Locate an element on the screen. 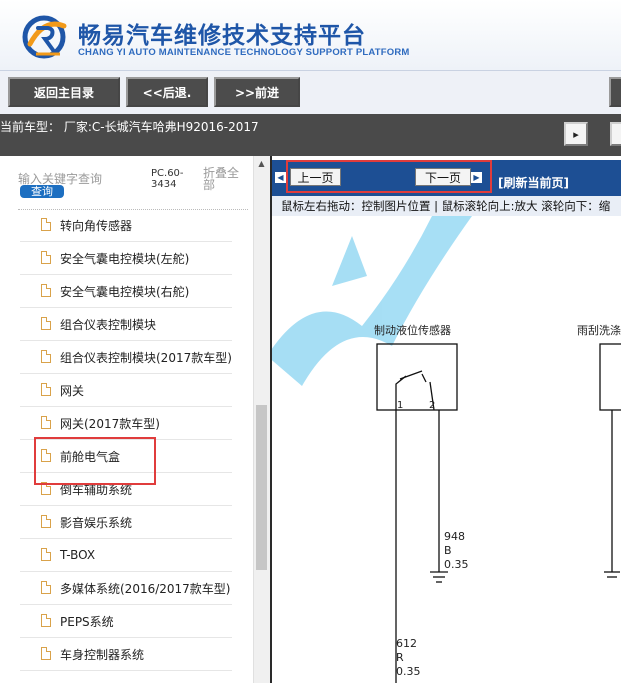 Image resolution: width=621 pixels, height=683 pixels. sidebar-list-item: 组合仪表控制模块(2017款车型) is located at coordinates (126, 357).